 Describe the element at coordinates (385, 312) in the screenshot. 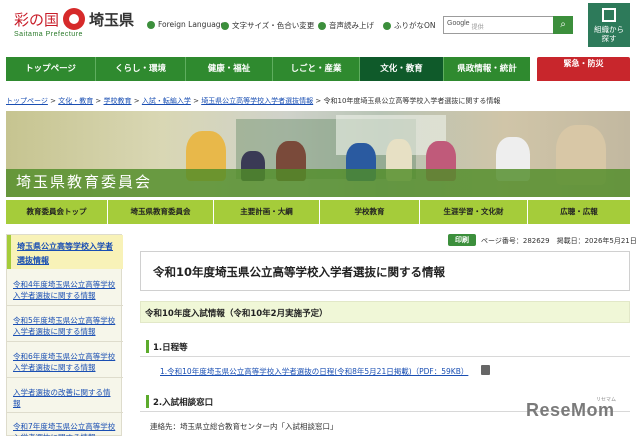

I see `section-heading: 令和10年度入試情報（令和10年2月実施予定）` at that location.